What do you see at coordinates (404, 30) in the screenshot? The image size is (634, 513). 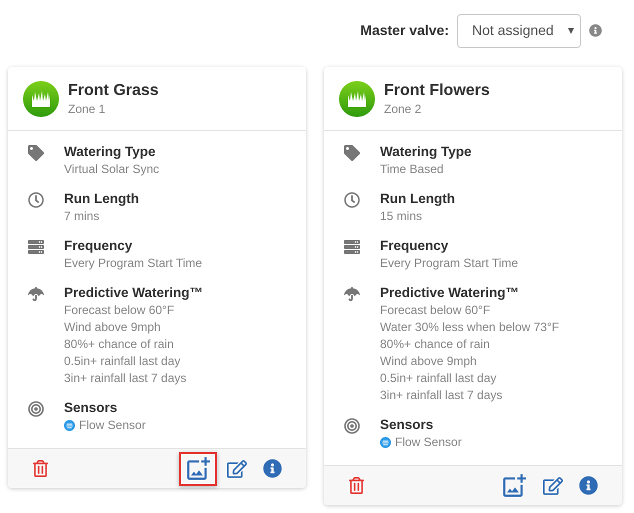 I see `master-valve-label: Master valve:` at bounding box center [404, 30].